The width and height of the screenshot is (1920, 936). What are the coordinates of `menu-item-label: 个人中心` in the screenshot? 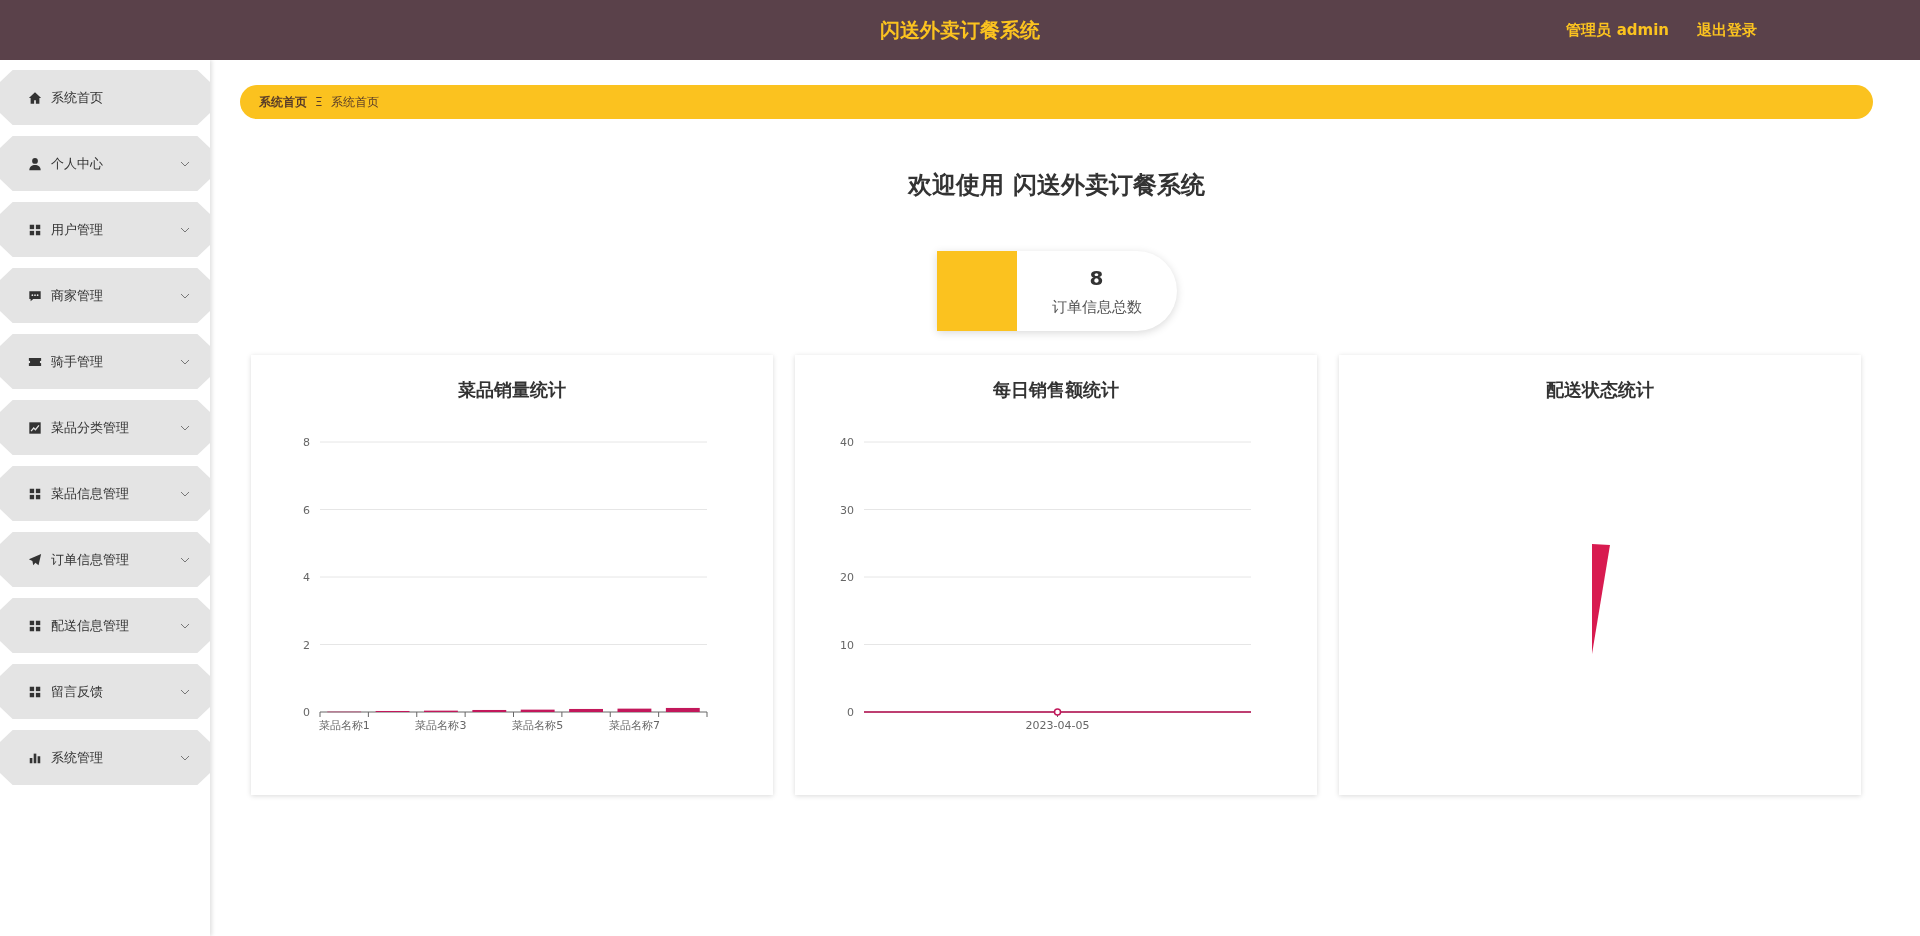 It's located at (77, 163).